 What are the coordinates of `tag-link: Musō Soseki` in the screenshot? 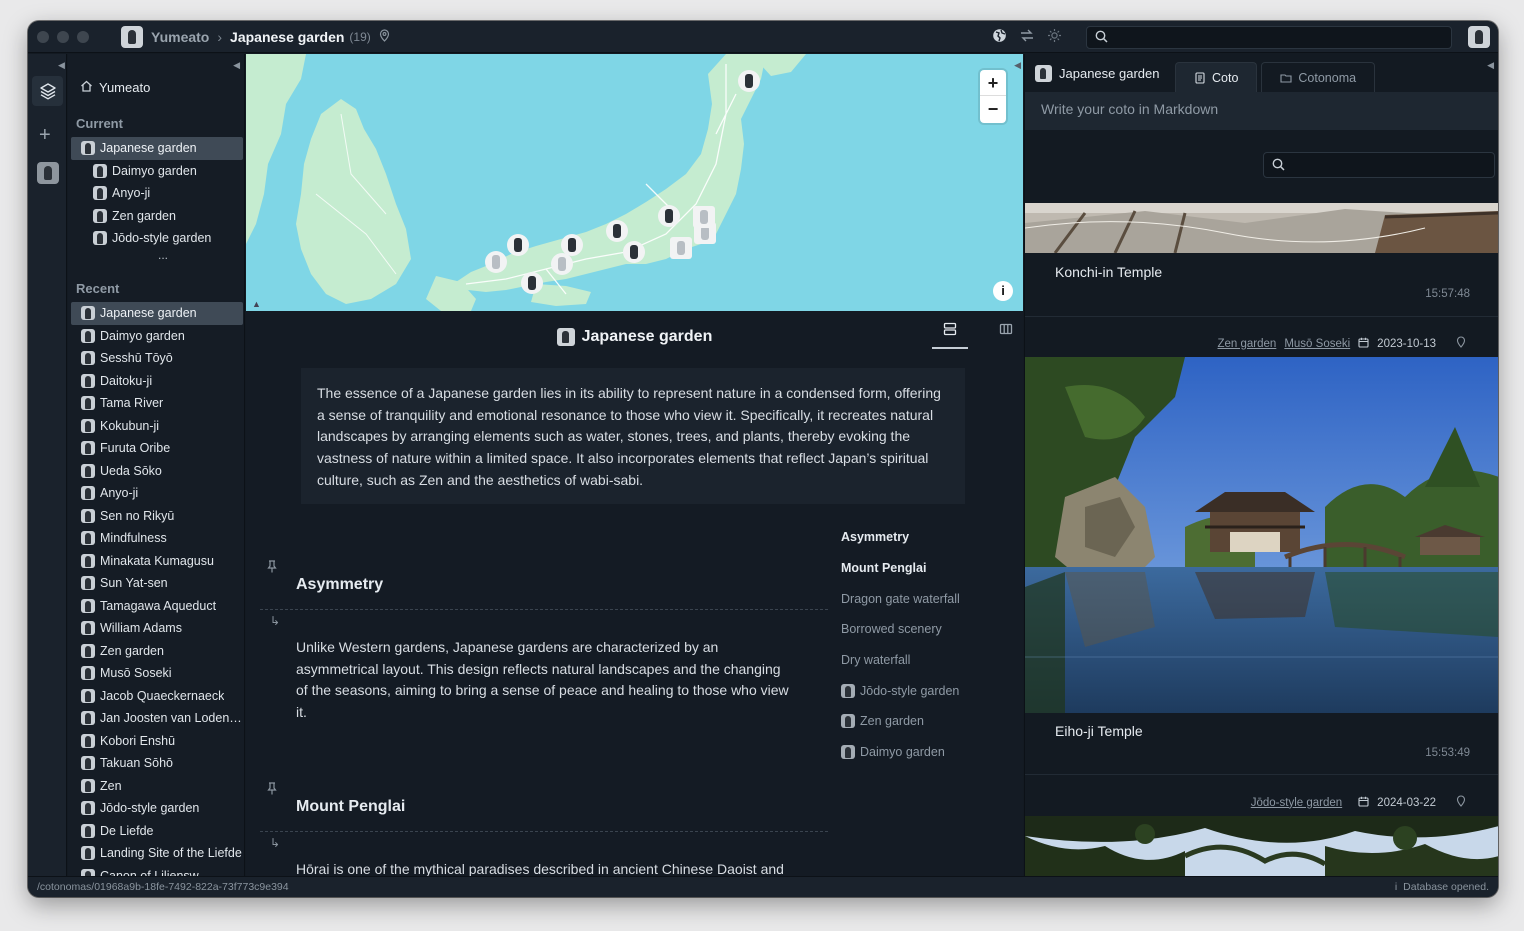 It's located at (1317, 344).